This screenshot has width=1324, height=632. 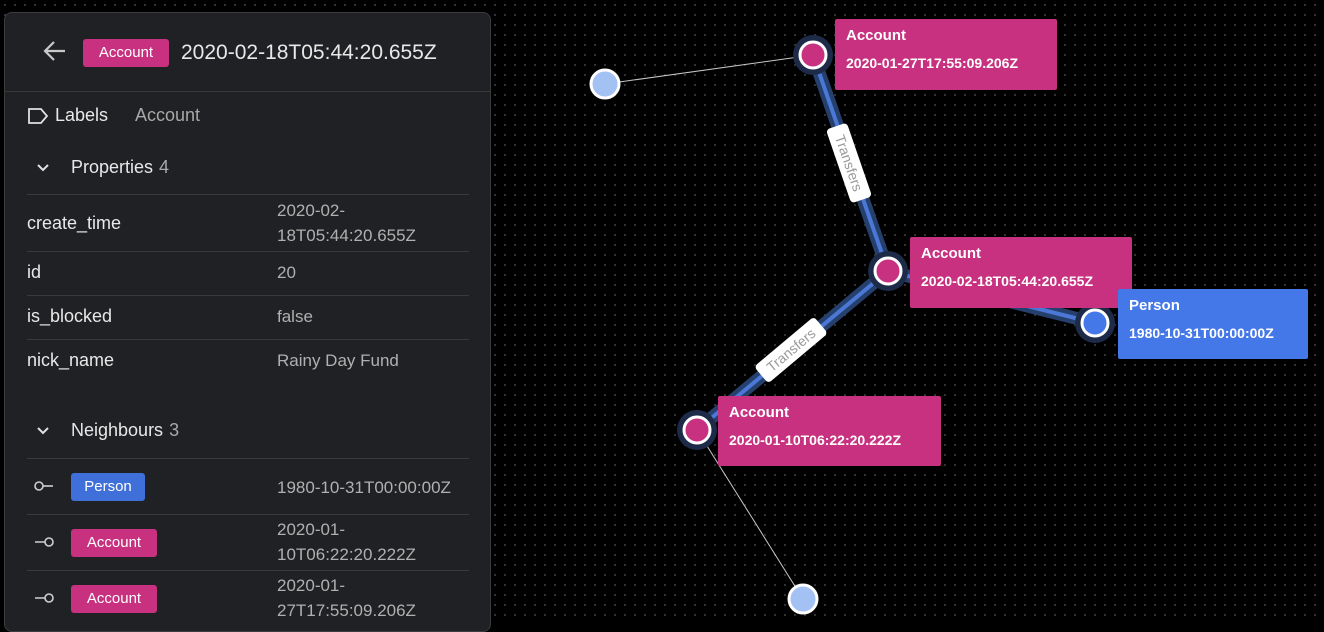 What do you see at coordinates (829, 431) in the screenshot?
I see `node-label-account-bottom: Account 2020-01-10T06:22:20.222Z` at bounding box center [829, 431].